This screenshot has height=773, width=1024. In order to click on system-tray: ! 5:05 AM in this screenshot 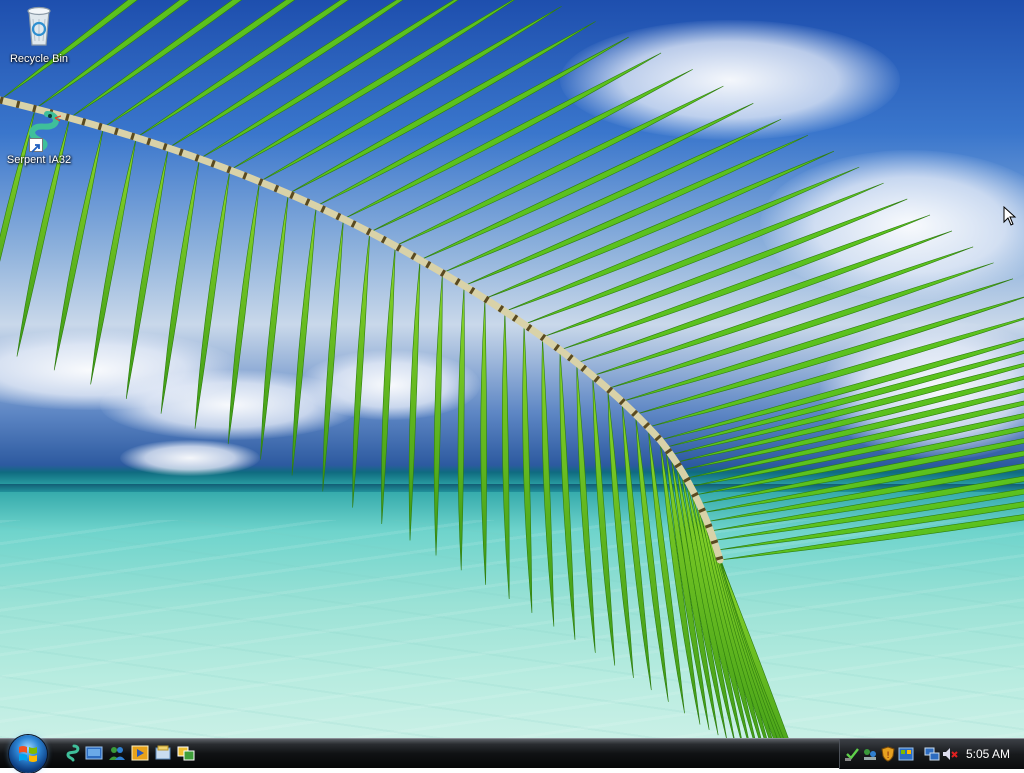, I will do `click(931, 754)`.